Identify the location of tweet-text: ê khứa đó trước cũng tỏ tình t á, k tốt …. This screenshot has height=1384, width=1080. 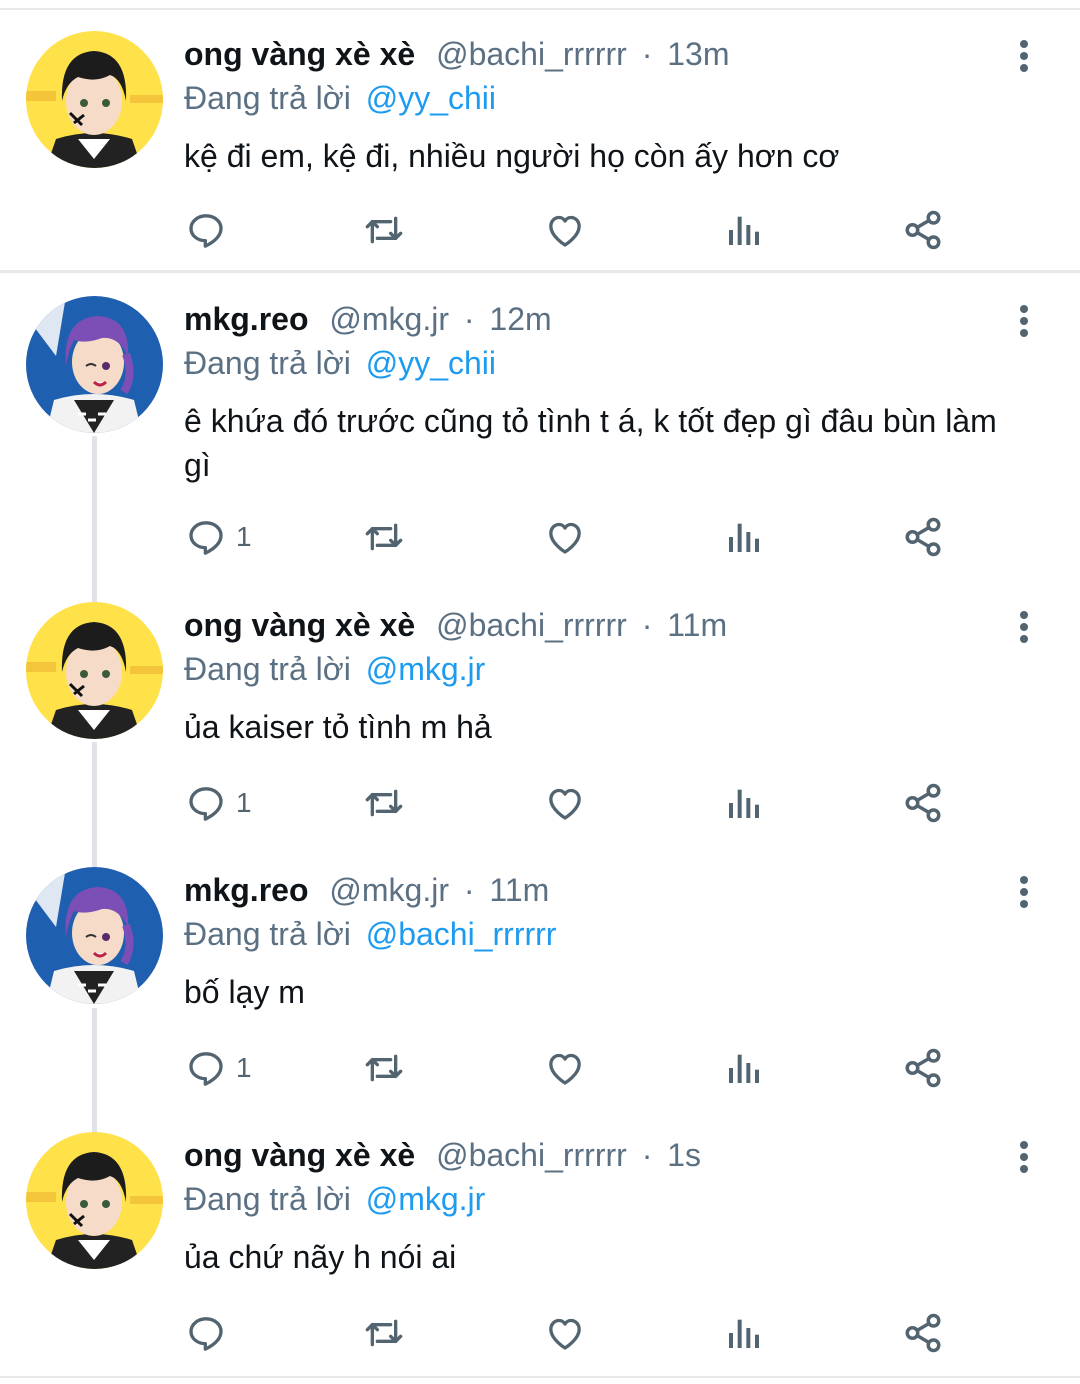
(590, 443).